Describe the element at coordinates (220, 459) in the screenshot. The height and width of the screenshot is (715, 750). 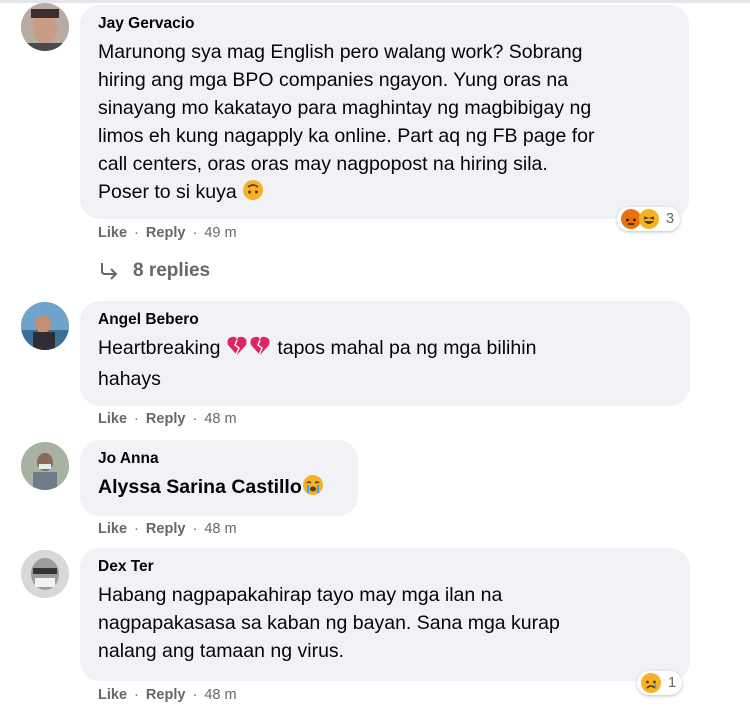
I see `comment-author: Jo Anna` at that location.